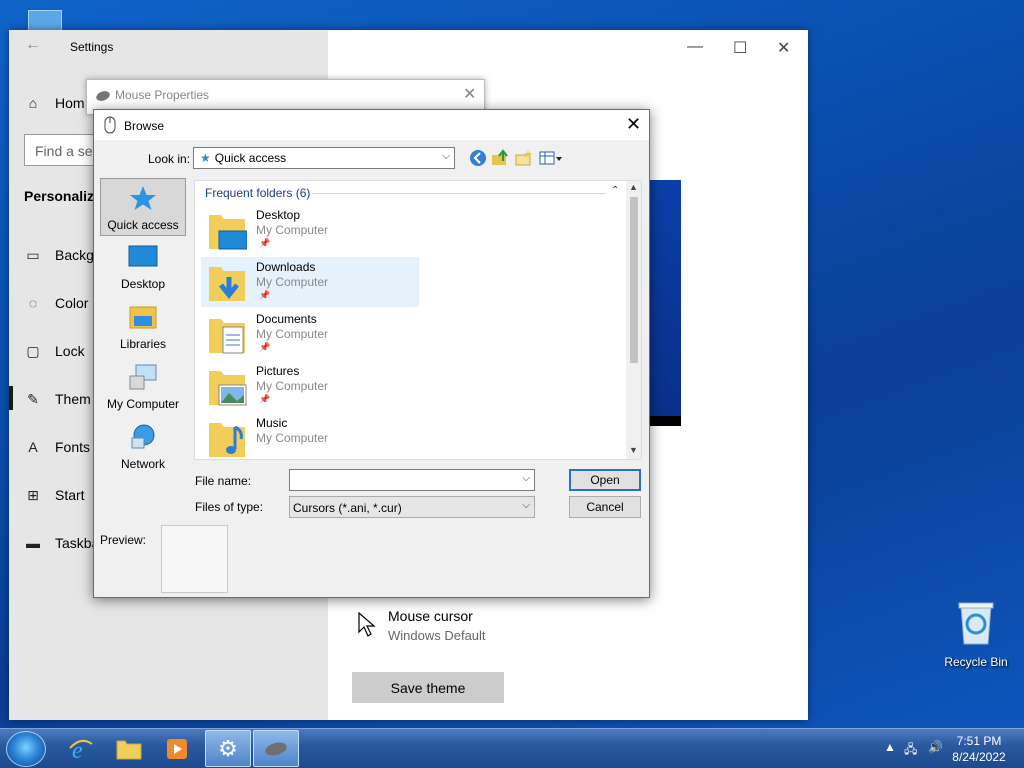  I want to click on section-title: Personaliz, so click(59, 196).